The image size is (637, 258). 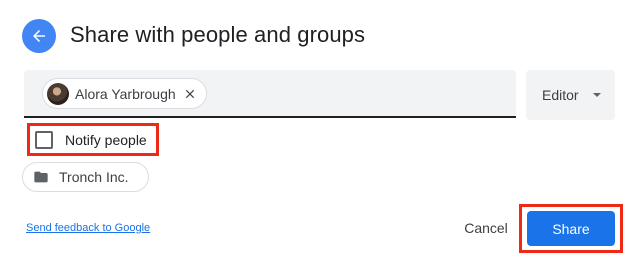 I want to click on organization-chip: Tronch Inc., so click(x=85, y=177).